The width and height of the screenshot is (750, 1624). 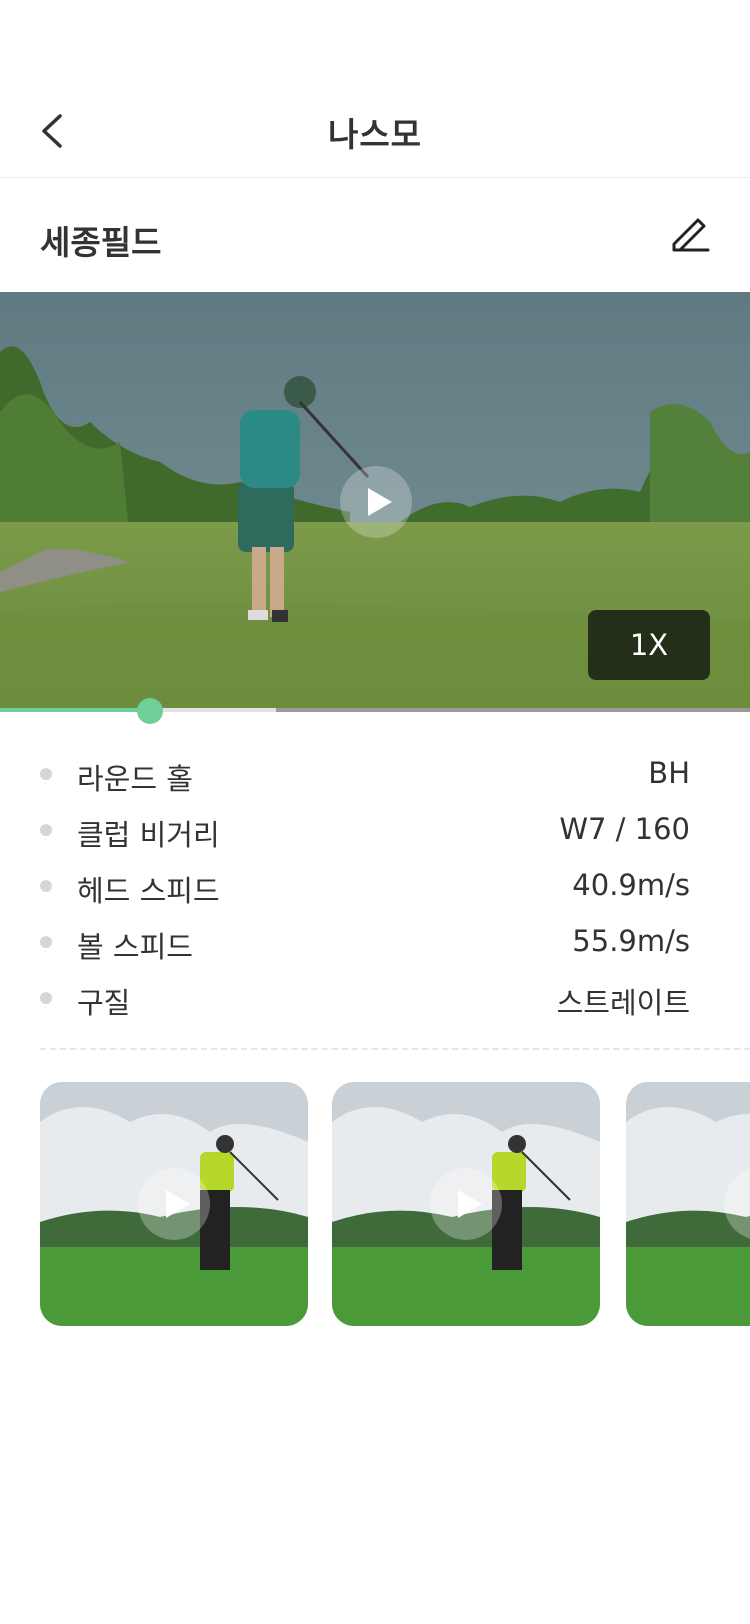 I want to click on stat-value: BH, so click(x=669, y=773).